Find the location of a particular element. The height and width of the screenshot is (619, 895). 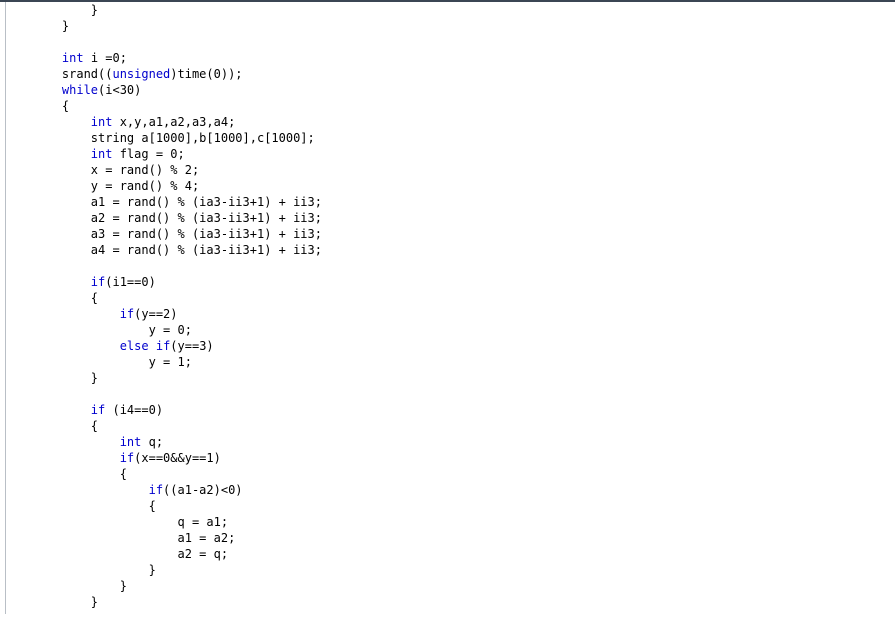

code-line: if(y==2) is located at coordinates (148, 314).